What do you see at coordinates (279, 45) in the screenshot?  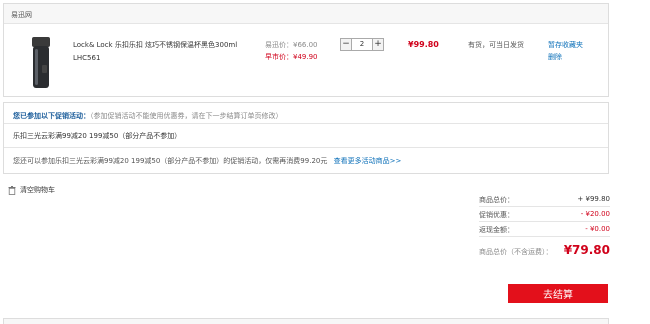 I see `orig-price-label: 易迅价：` at bounding box center [279, 45].